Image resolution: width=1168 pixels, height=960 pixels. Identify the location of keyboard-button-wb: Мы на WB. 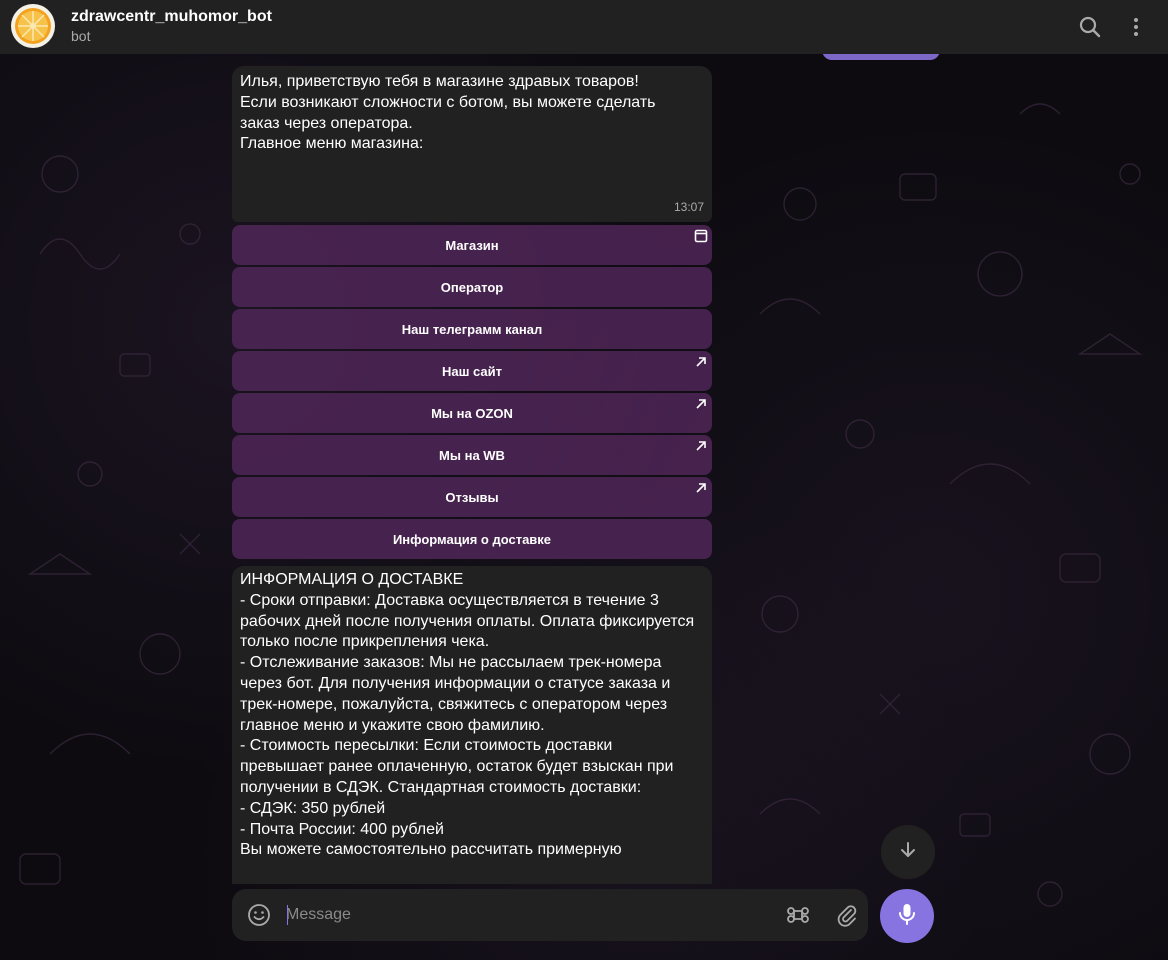
(472, 455).